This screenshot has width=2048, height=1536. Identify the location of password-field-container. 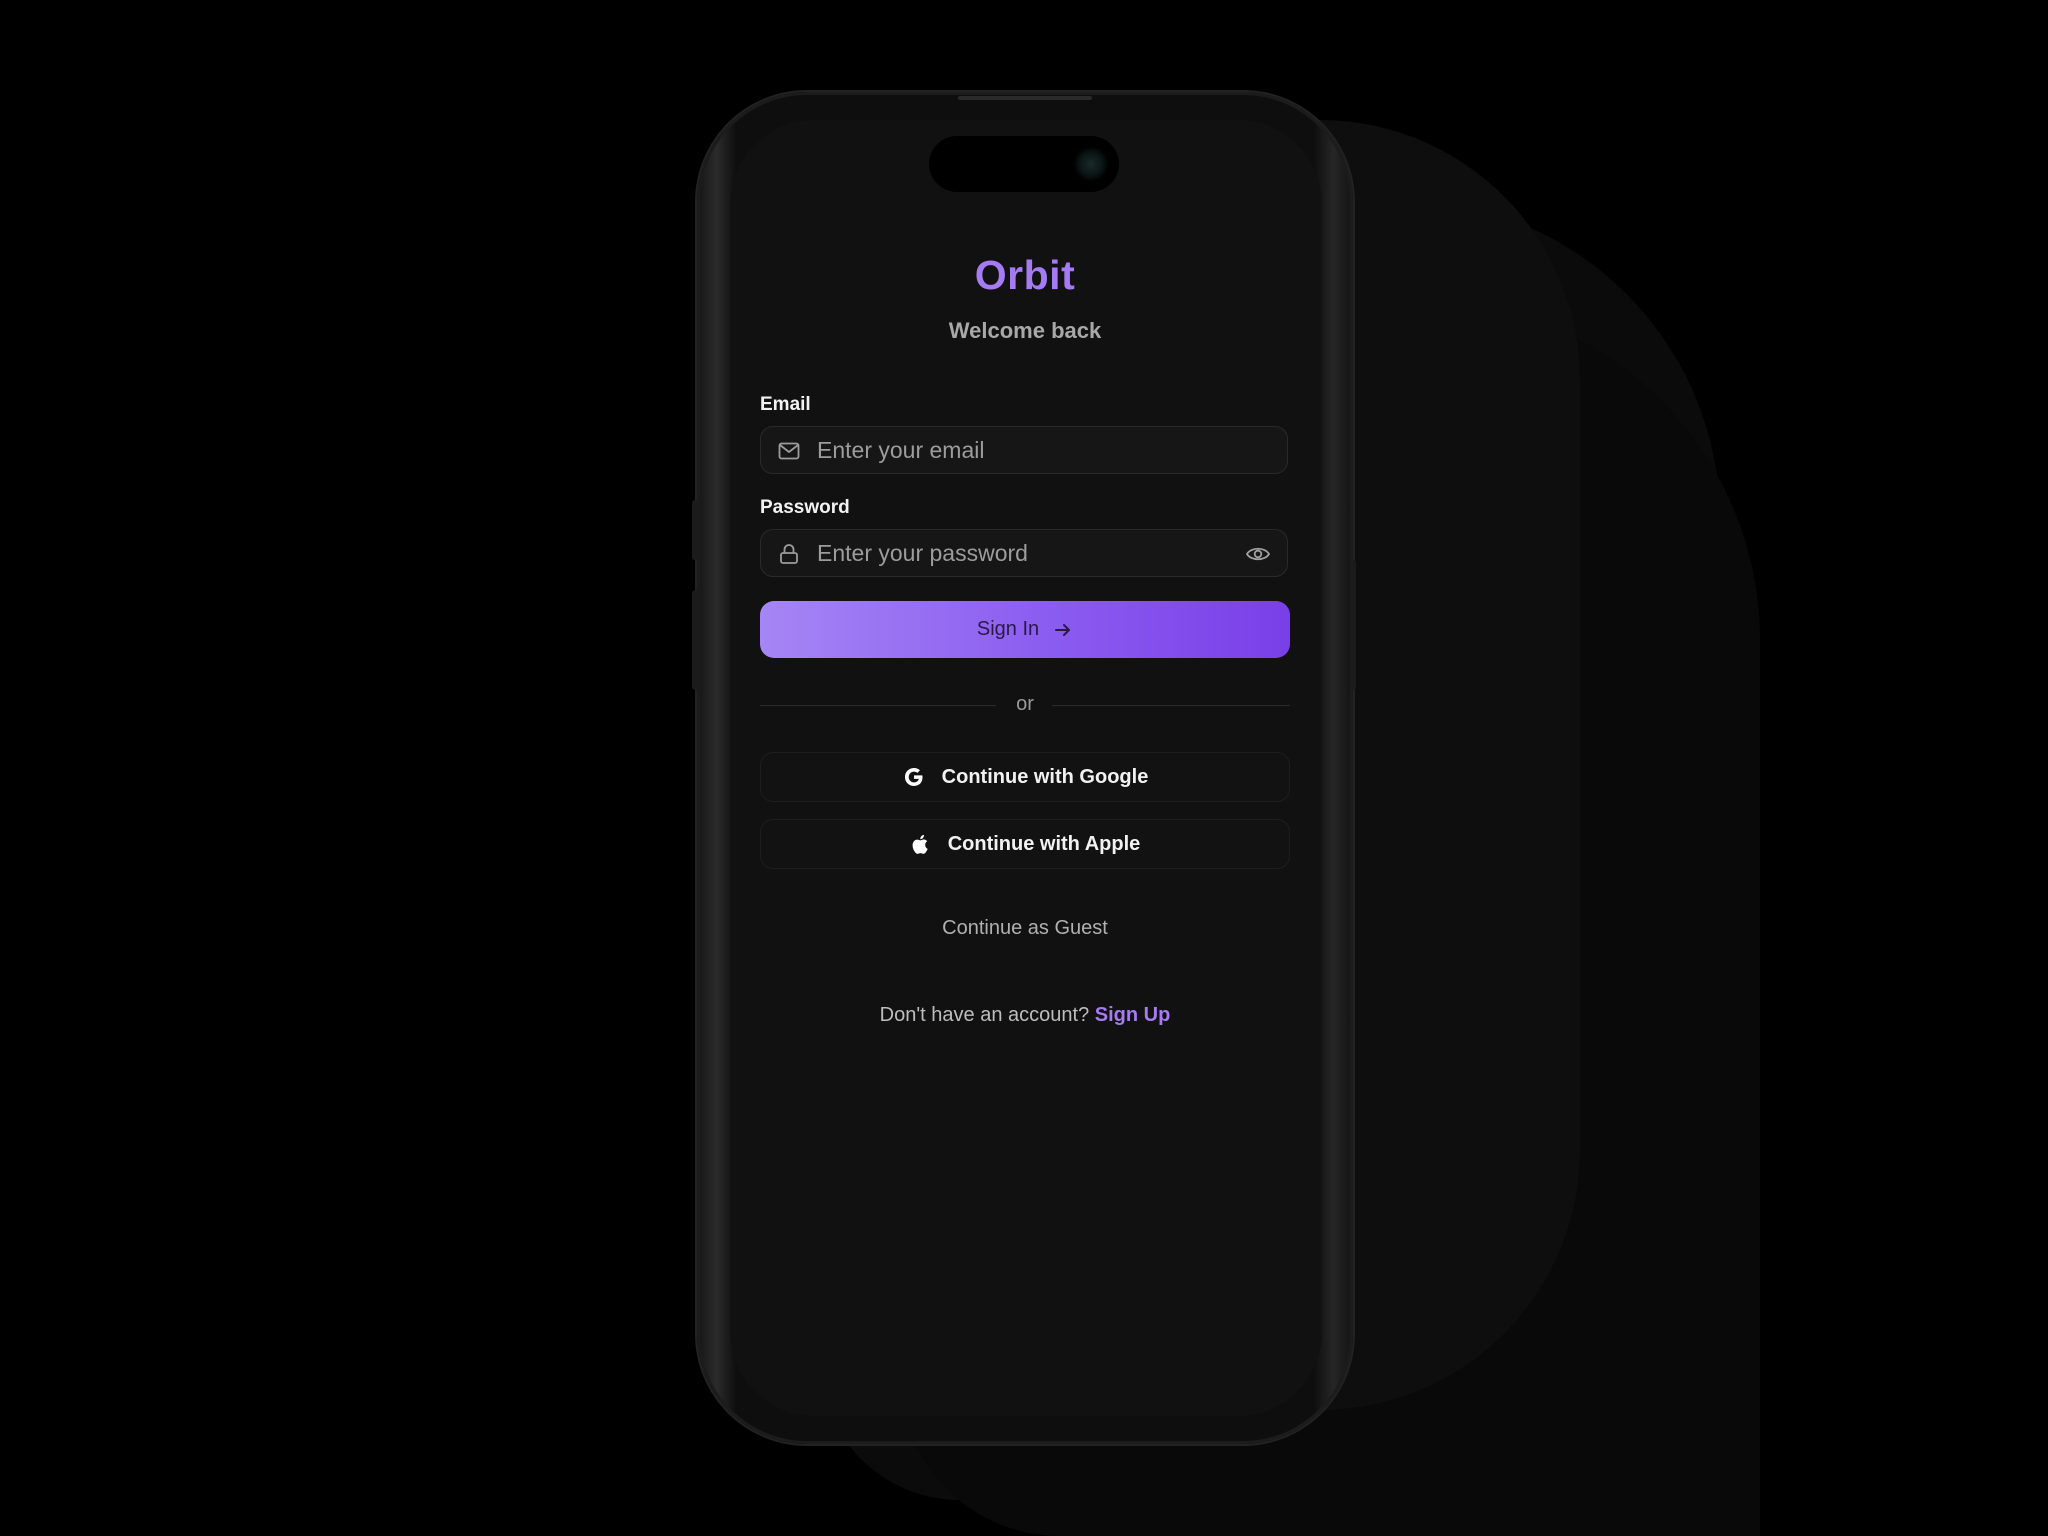
(1024, 553).